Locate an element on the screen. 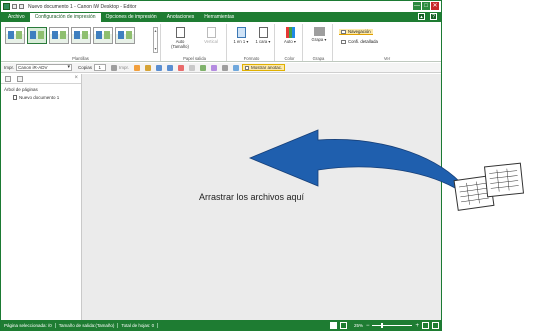  color-mode-button: Auto ▾ is located at coordinates (290, 35).